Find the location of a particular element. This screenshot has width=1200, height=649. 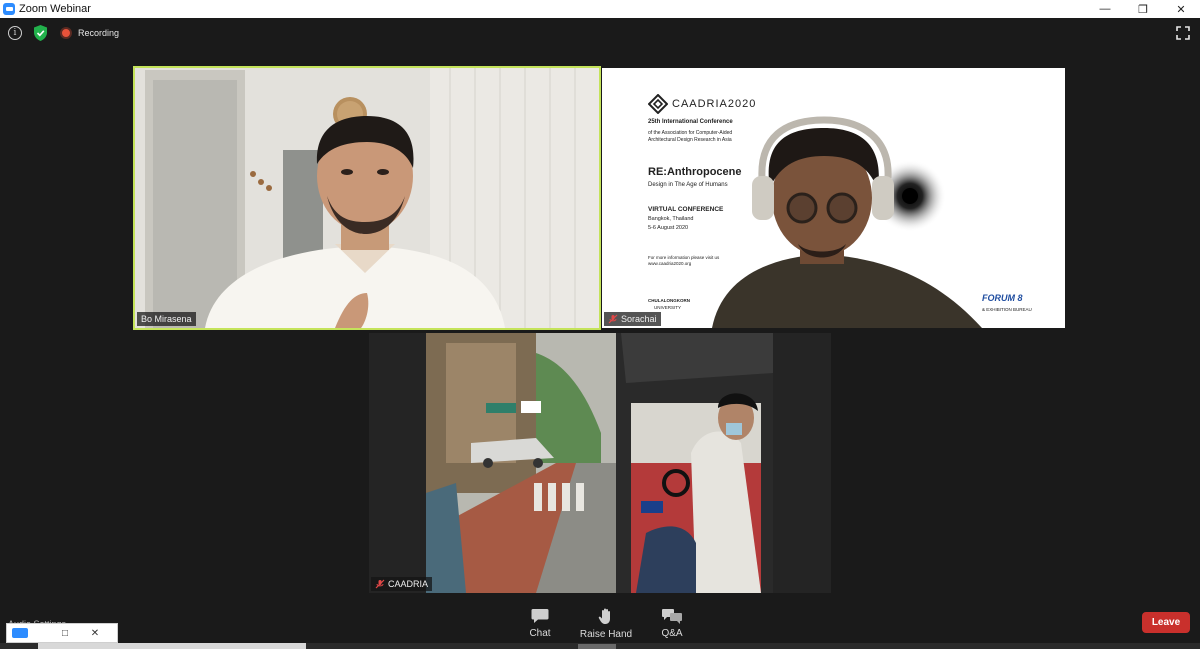

mini-close-button: ✕ is located at coordinates (95, 633).